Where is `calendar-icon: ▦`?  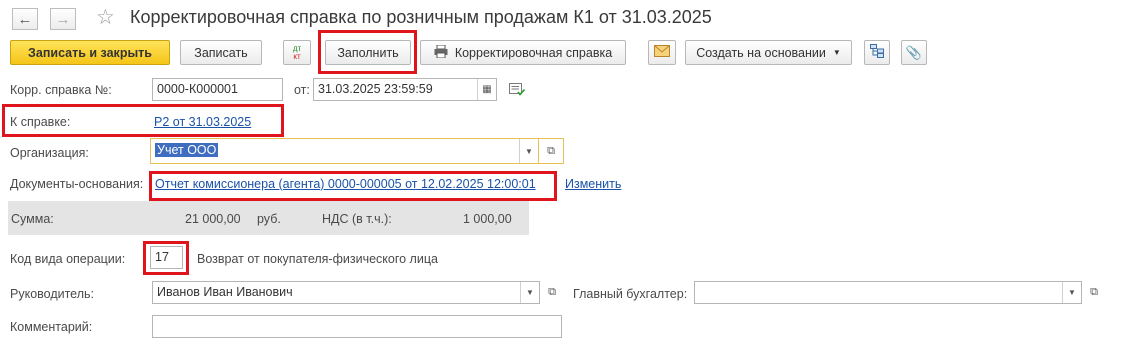
calendar-icon: ▦ is located at coordinates (486, 89).